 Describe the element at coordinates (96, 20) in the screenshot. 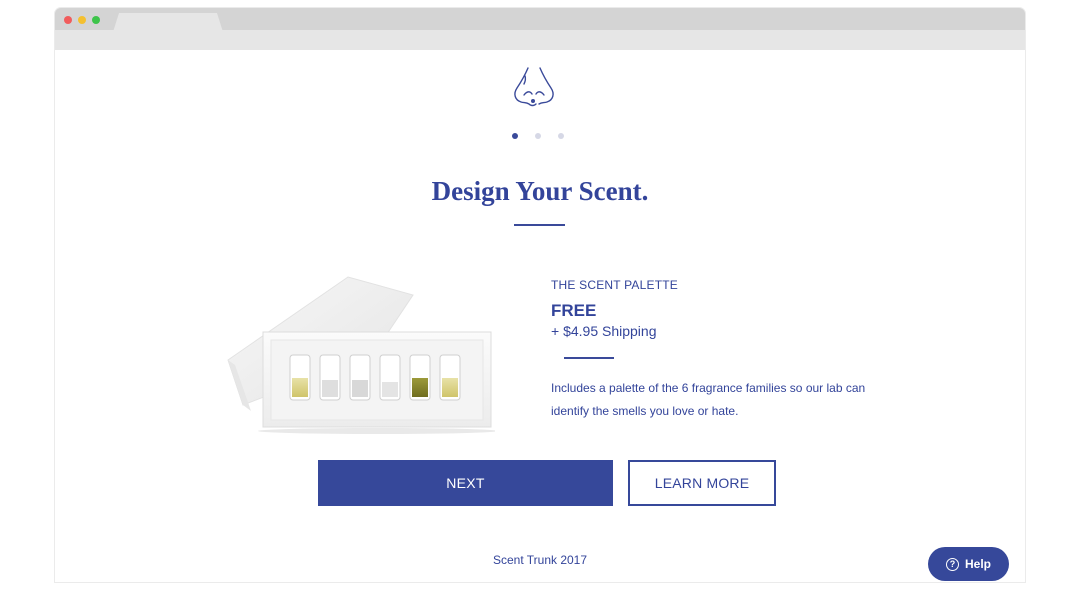

I see `maximize-window-button` at that location.